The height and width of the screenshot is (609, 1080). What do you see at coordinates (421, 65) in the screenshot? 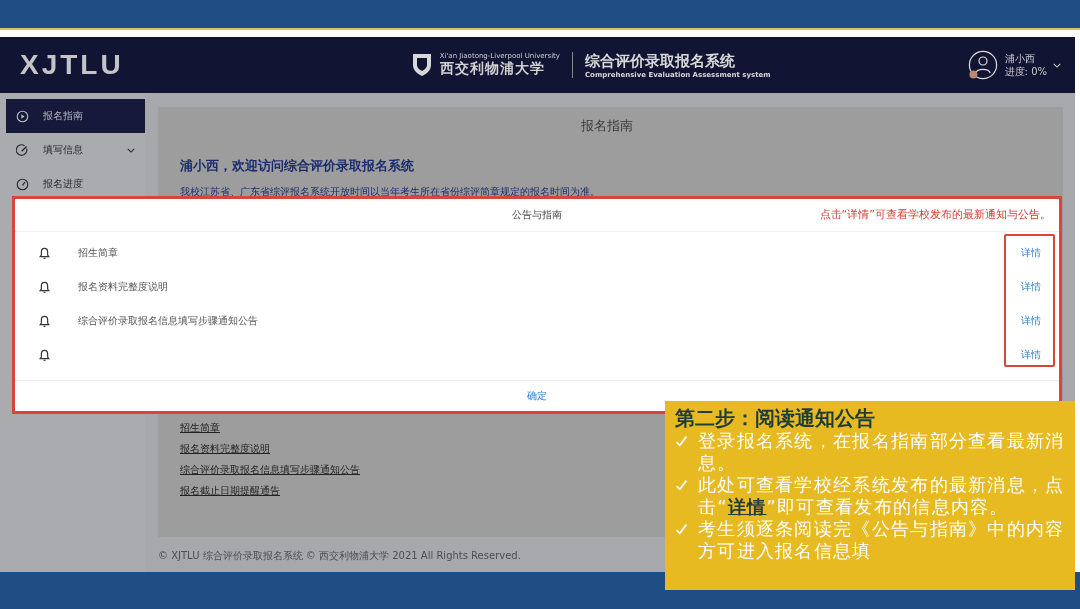
I see `shield-icon` at bounding box center [421, 65].